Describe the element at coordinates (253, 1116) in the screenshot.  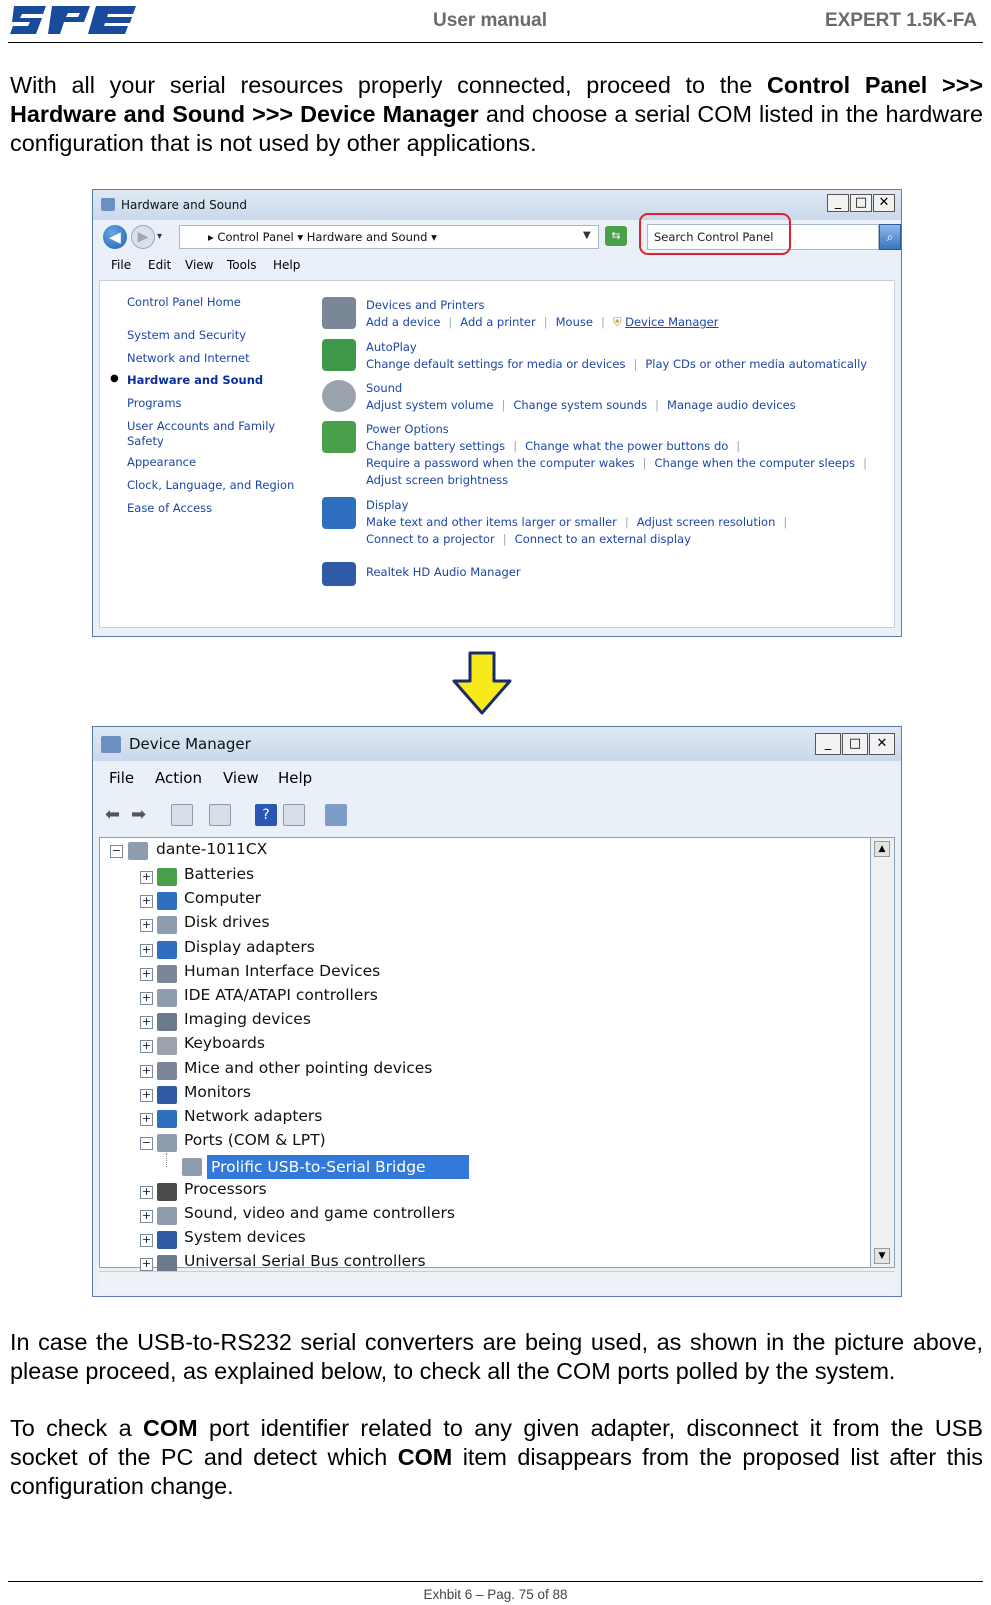
I see `tree-node: Network adapters` at that location.